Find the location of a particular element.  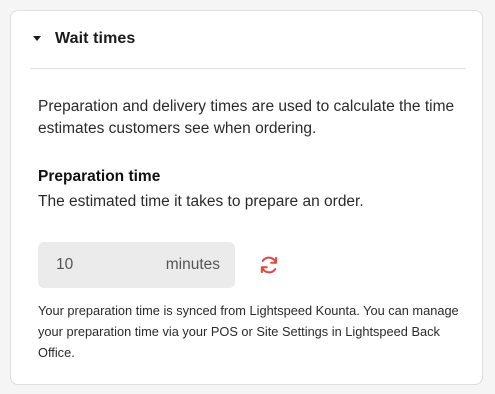

preparation-time-value: 10 is located at coordinates (65, 264).